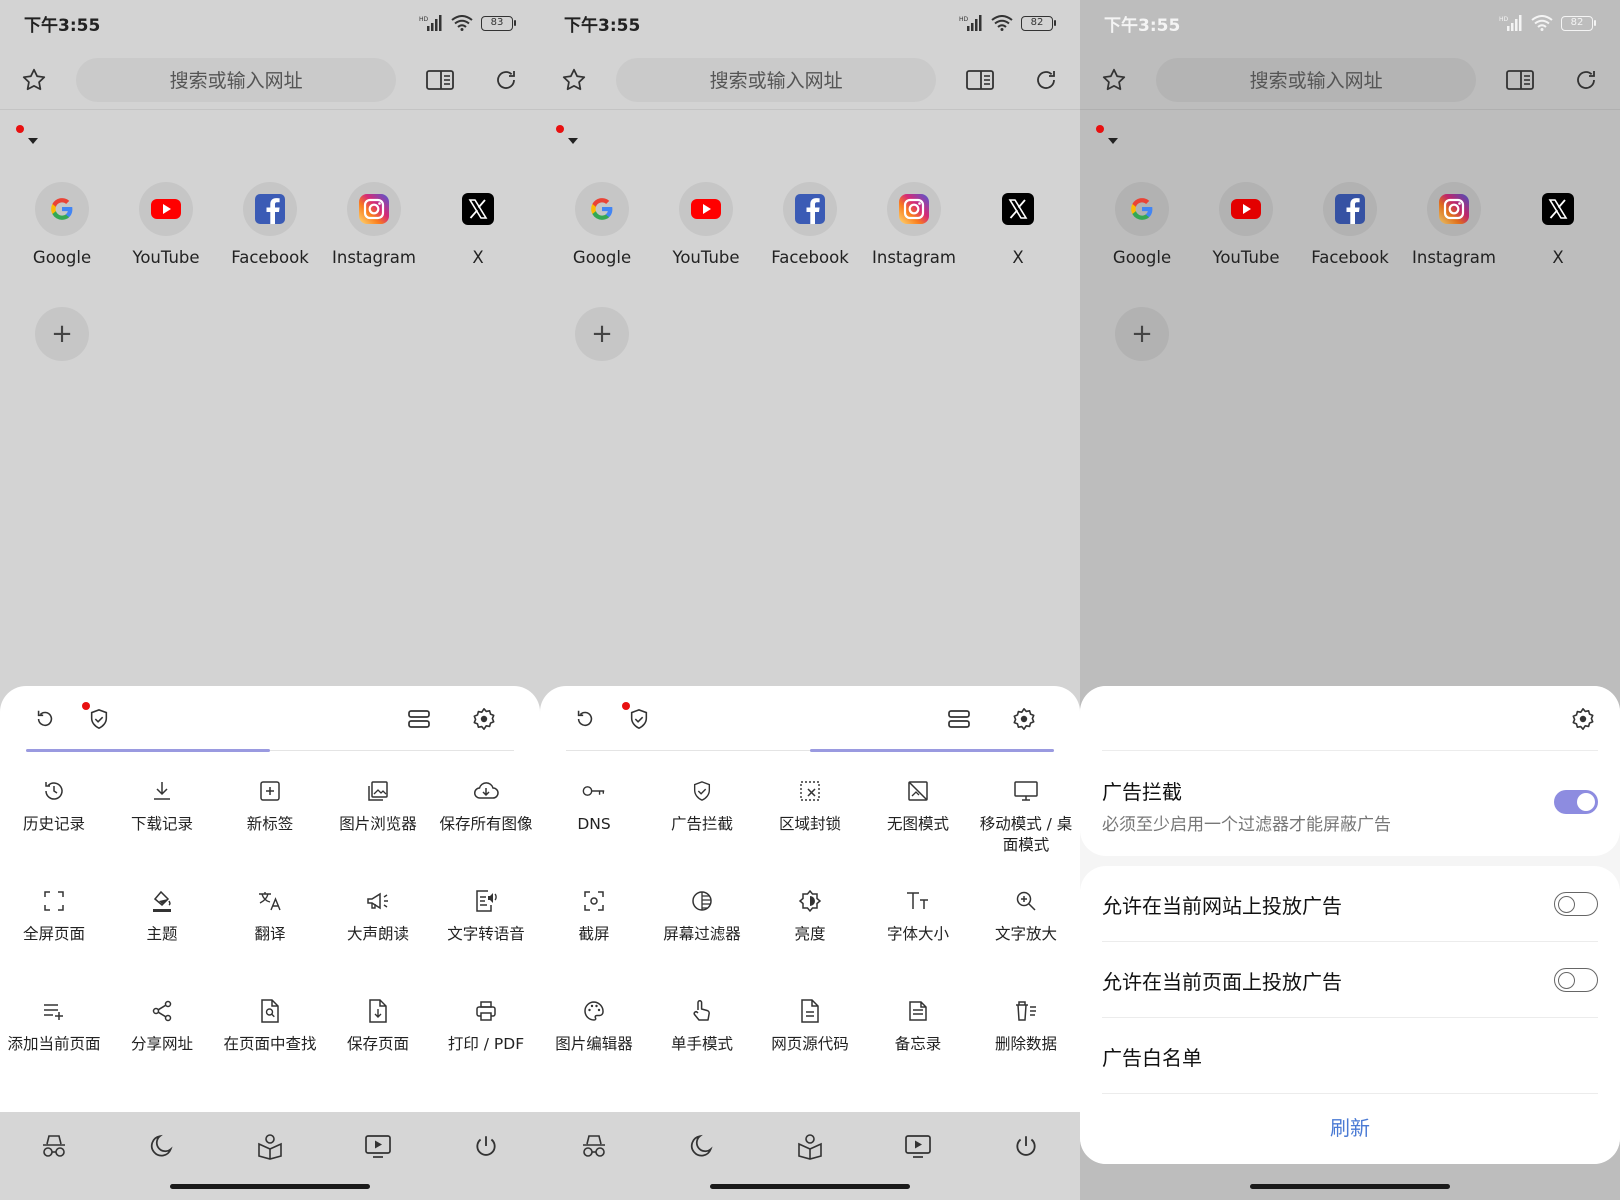 The image size is (1620, 1200). Describe the element at coordinates (1026, 943) in the screenshot. I see `menu-item-zoom-text: 文字放大` at that location.